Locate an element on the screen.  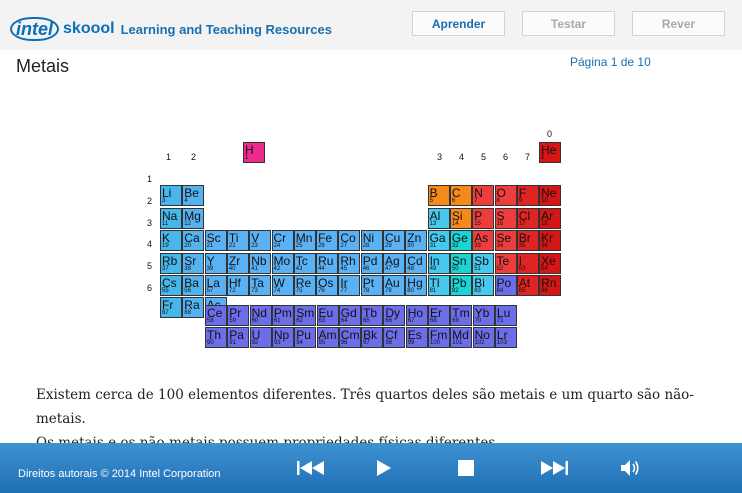
element-fm: Fm 100 is located at coordinates (439, 337).